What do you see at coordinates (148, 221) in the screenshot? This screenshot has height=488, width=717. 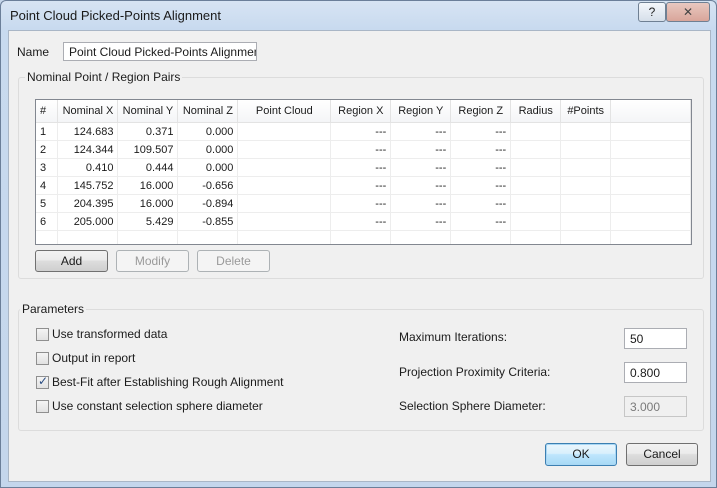 I see `table-cell: 5.429` at bounding box center [148, 221].